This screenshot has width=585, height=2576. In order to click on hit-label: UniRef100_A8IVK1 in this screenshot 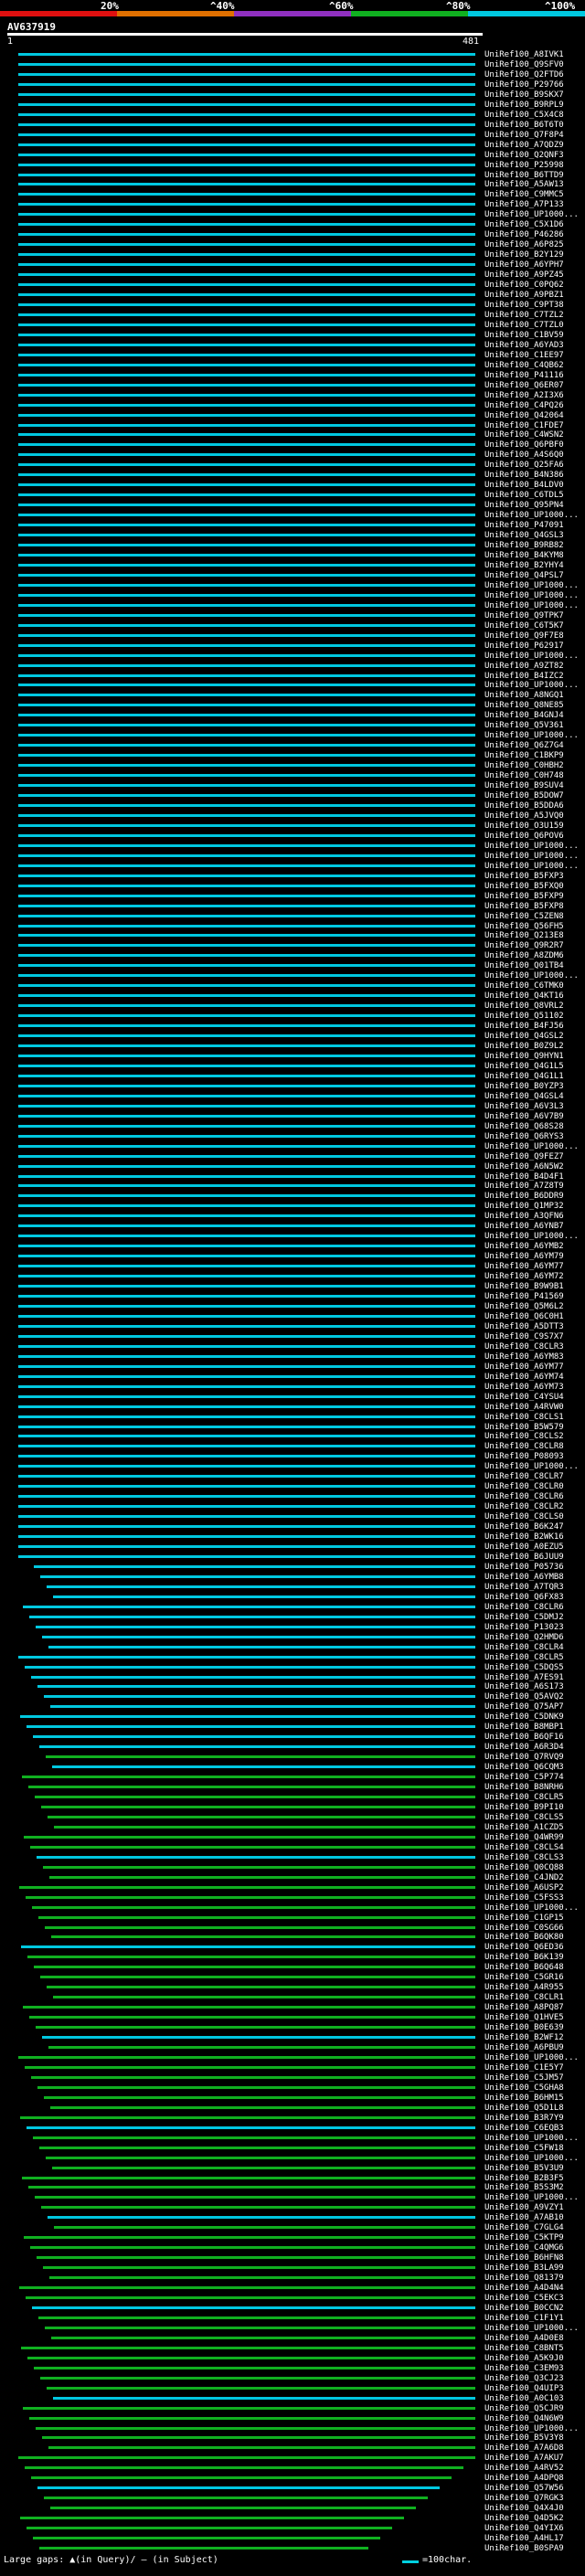, I will do `click(524, 54)`.